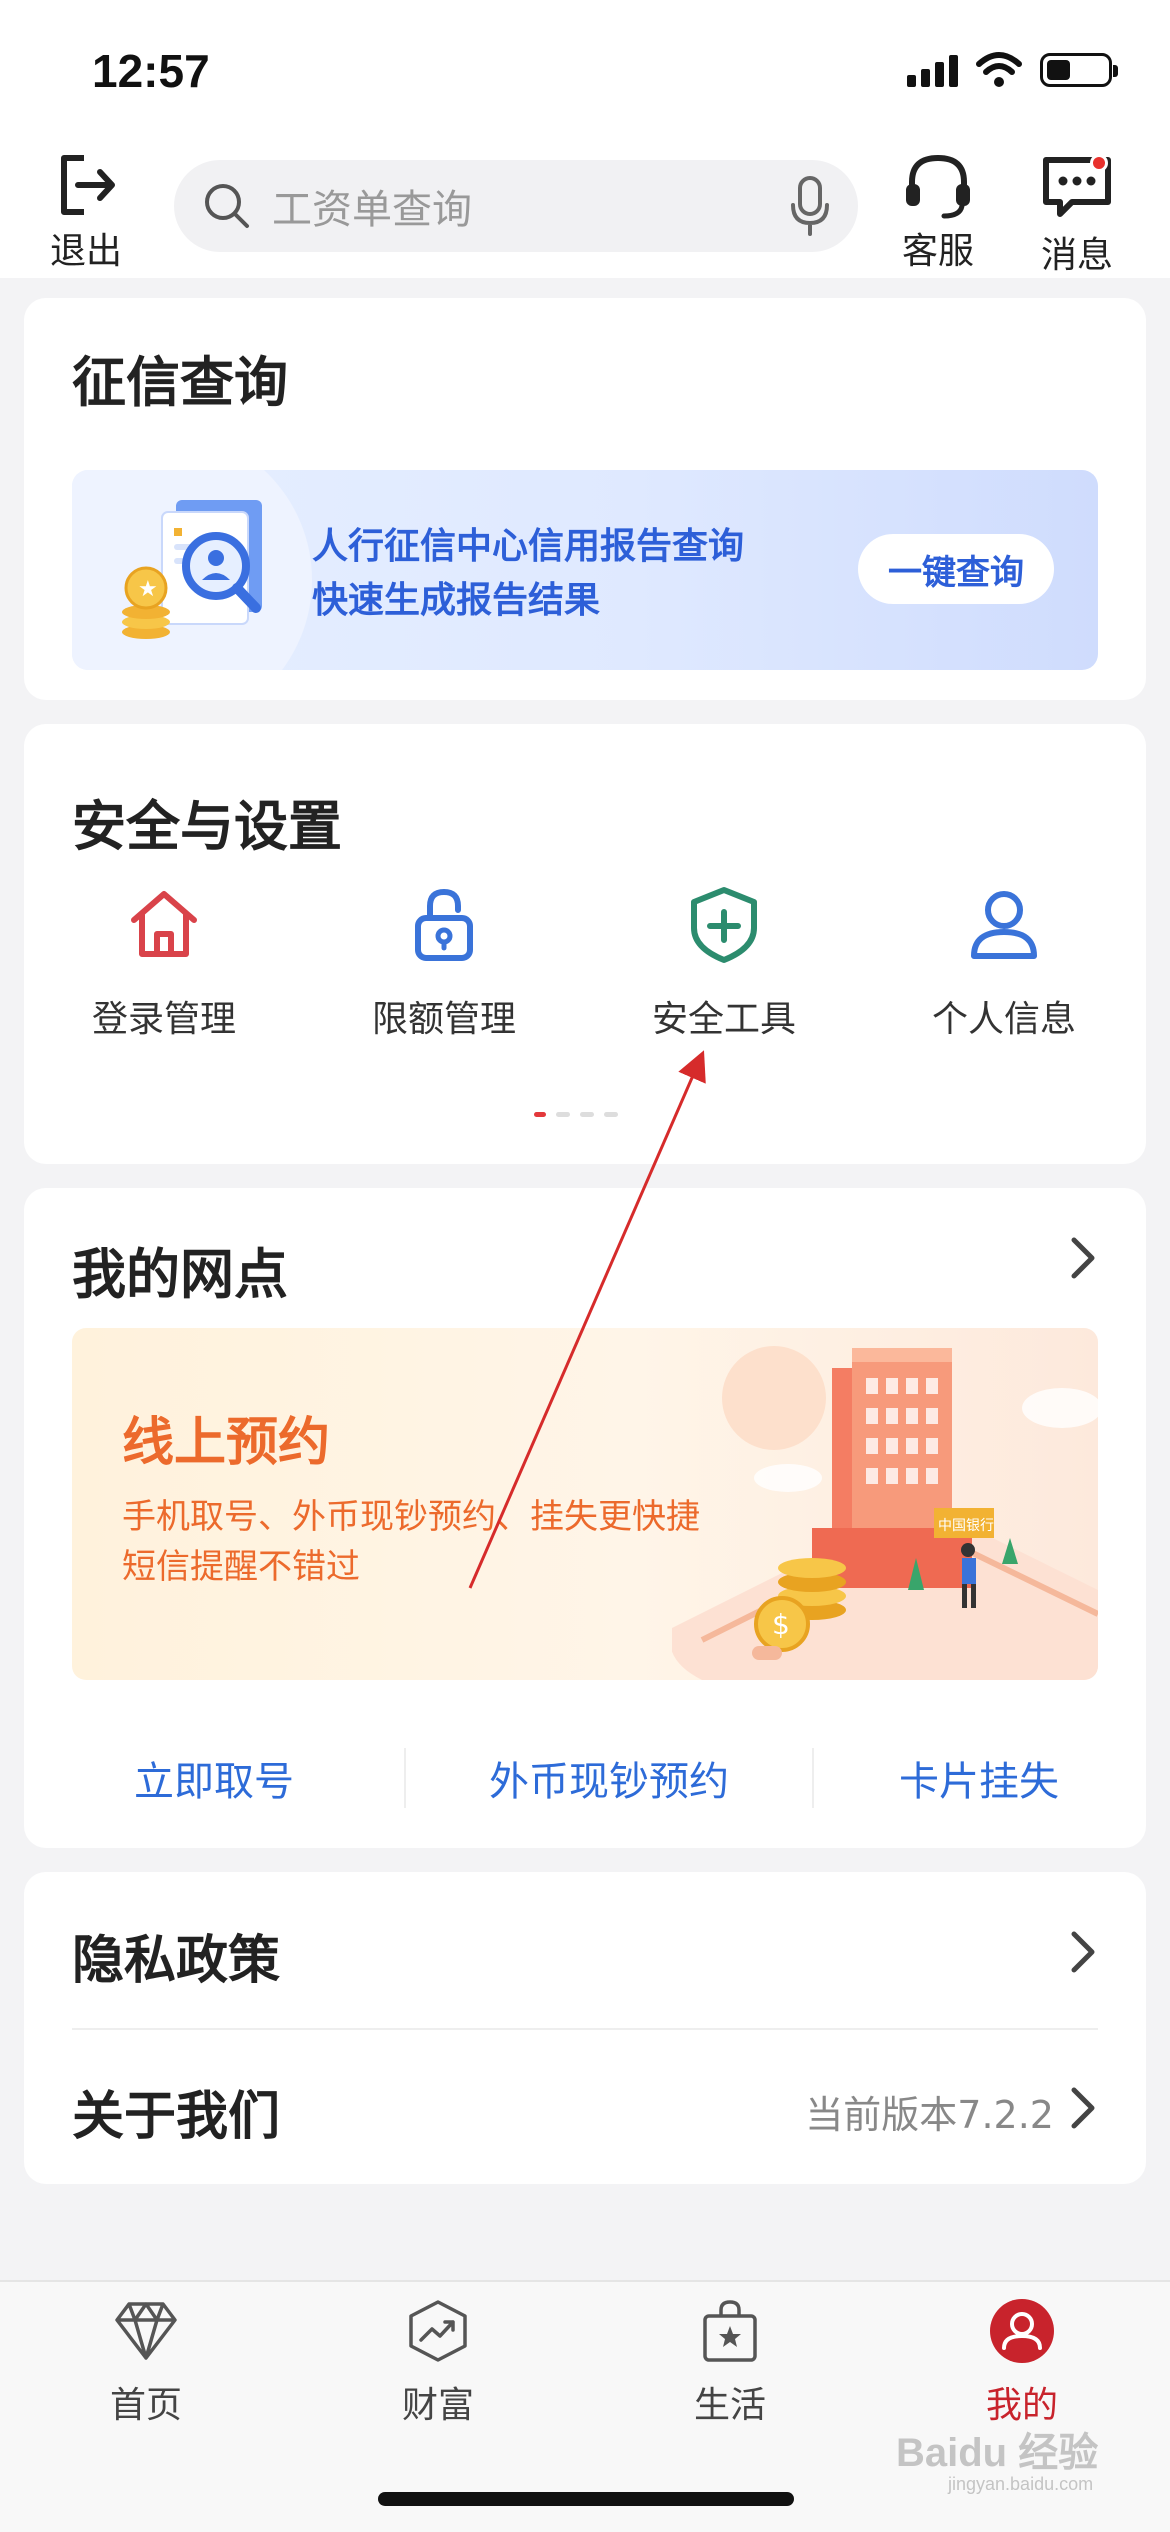 This screenshot has height=2532, width=1170. What do you see at coordinates (1003, 1019) in the screenshot?
I see `personal-info-label: 个人信息` at bounding box center [1003, 1019].